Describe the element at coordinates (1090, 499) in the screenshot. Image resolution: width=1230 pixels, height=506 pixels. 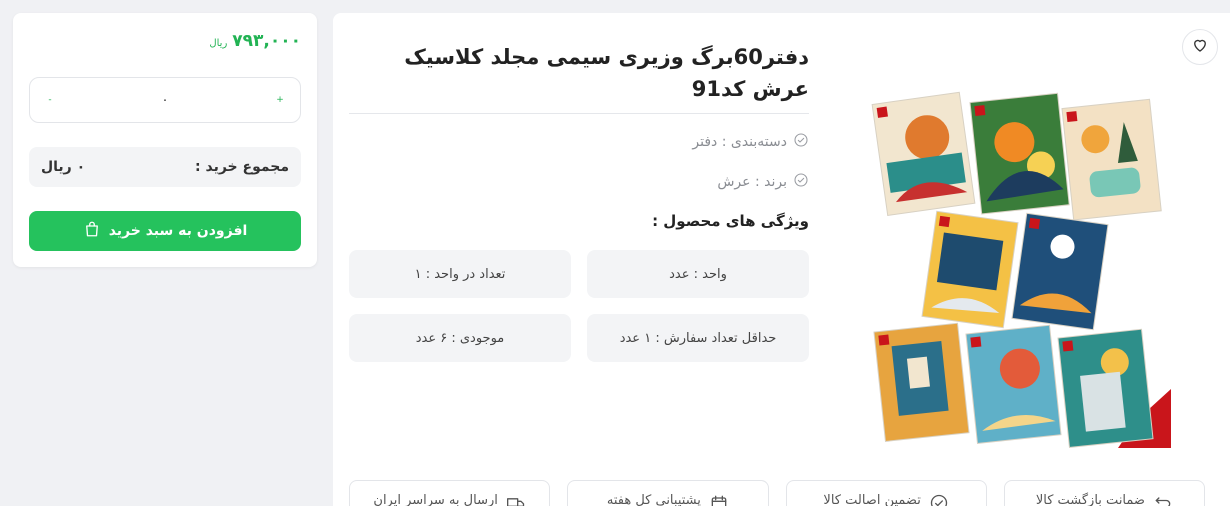
I see `guarantee-return-label: ضمانت بازگشت کالا` at that location.